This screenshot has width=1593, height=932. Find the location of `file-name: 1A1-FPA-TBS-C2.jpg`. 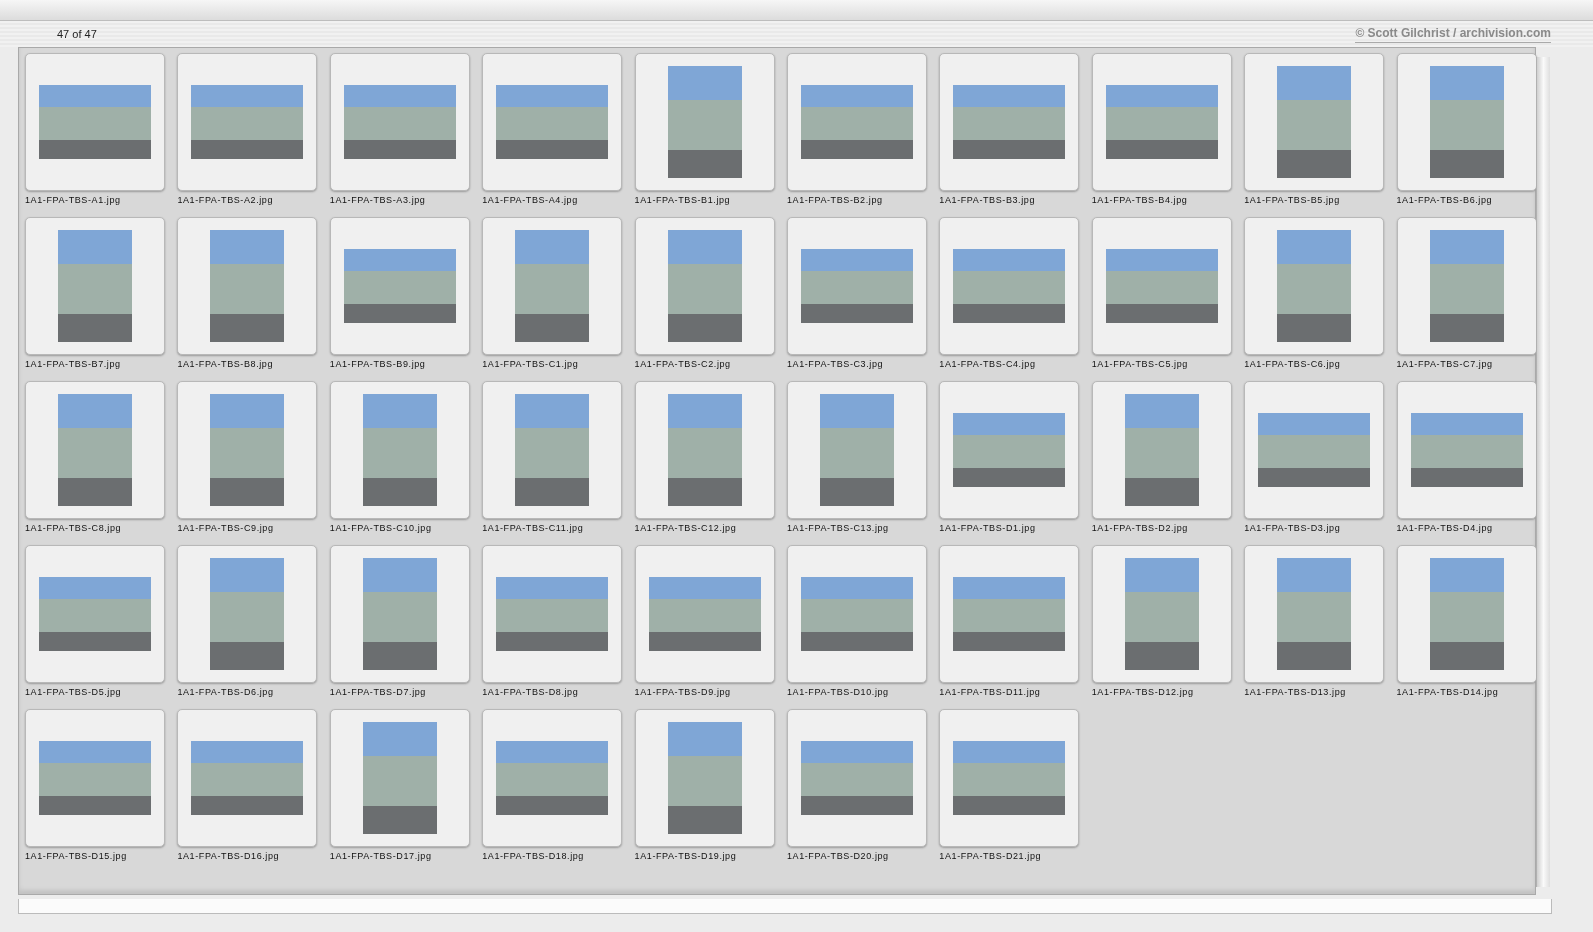

file-name: 1A1-FPA-TBS-C2.jpg is located at coordinates (683, 365).